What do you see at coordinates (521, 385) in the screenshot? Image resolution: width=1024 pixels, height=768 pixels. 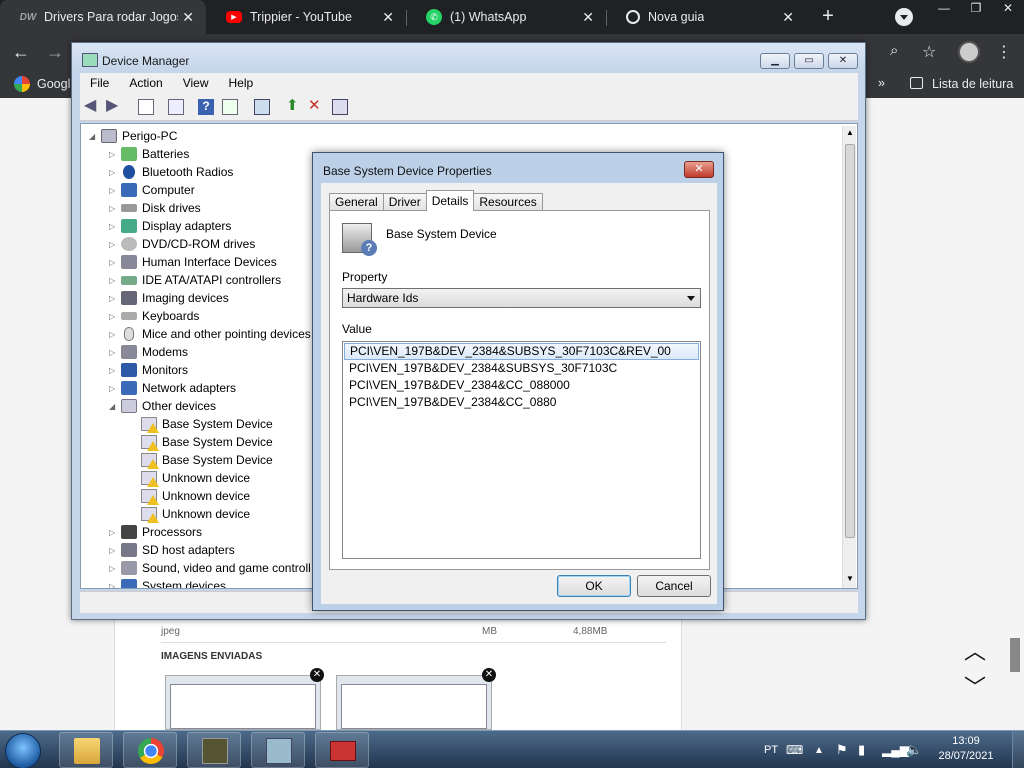 I see `list-item: PCI\VEN_197B&DEV_2384&CC_088000` at bounding box center [521, 385].